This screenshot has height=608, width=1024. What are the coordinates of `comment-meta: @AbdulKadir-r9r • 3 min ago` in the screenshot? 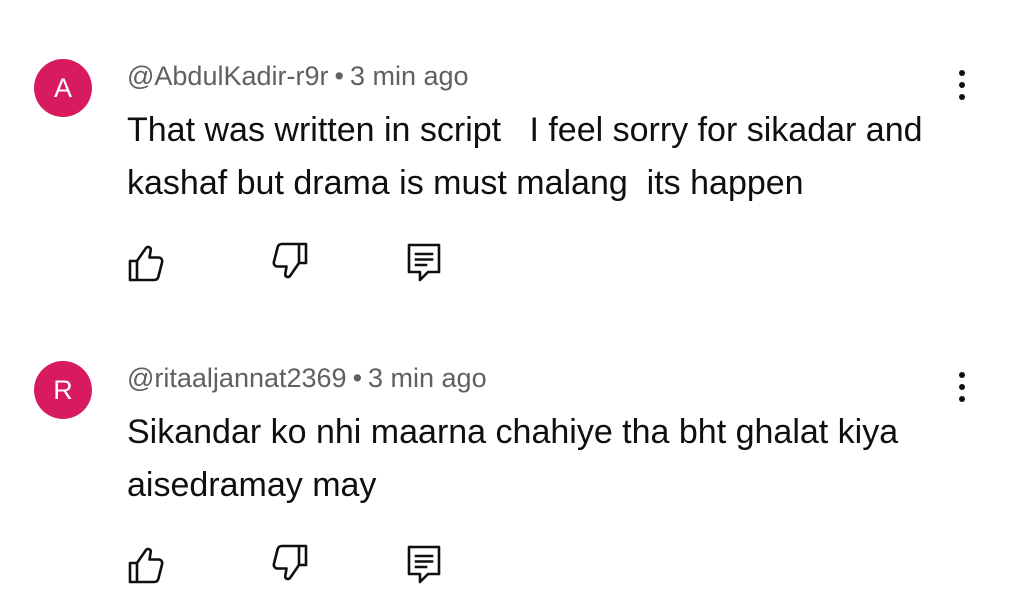 It's located at (298, 76).